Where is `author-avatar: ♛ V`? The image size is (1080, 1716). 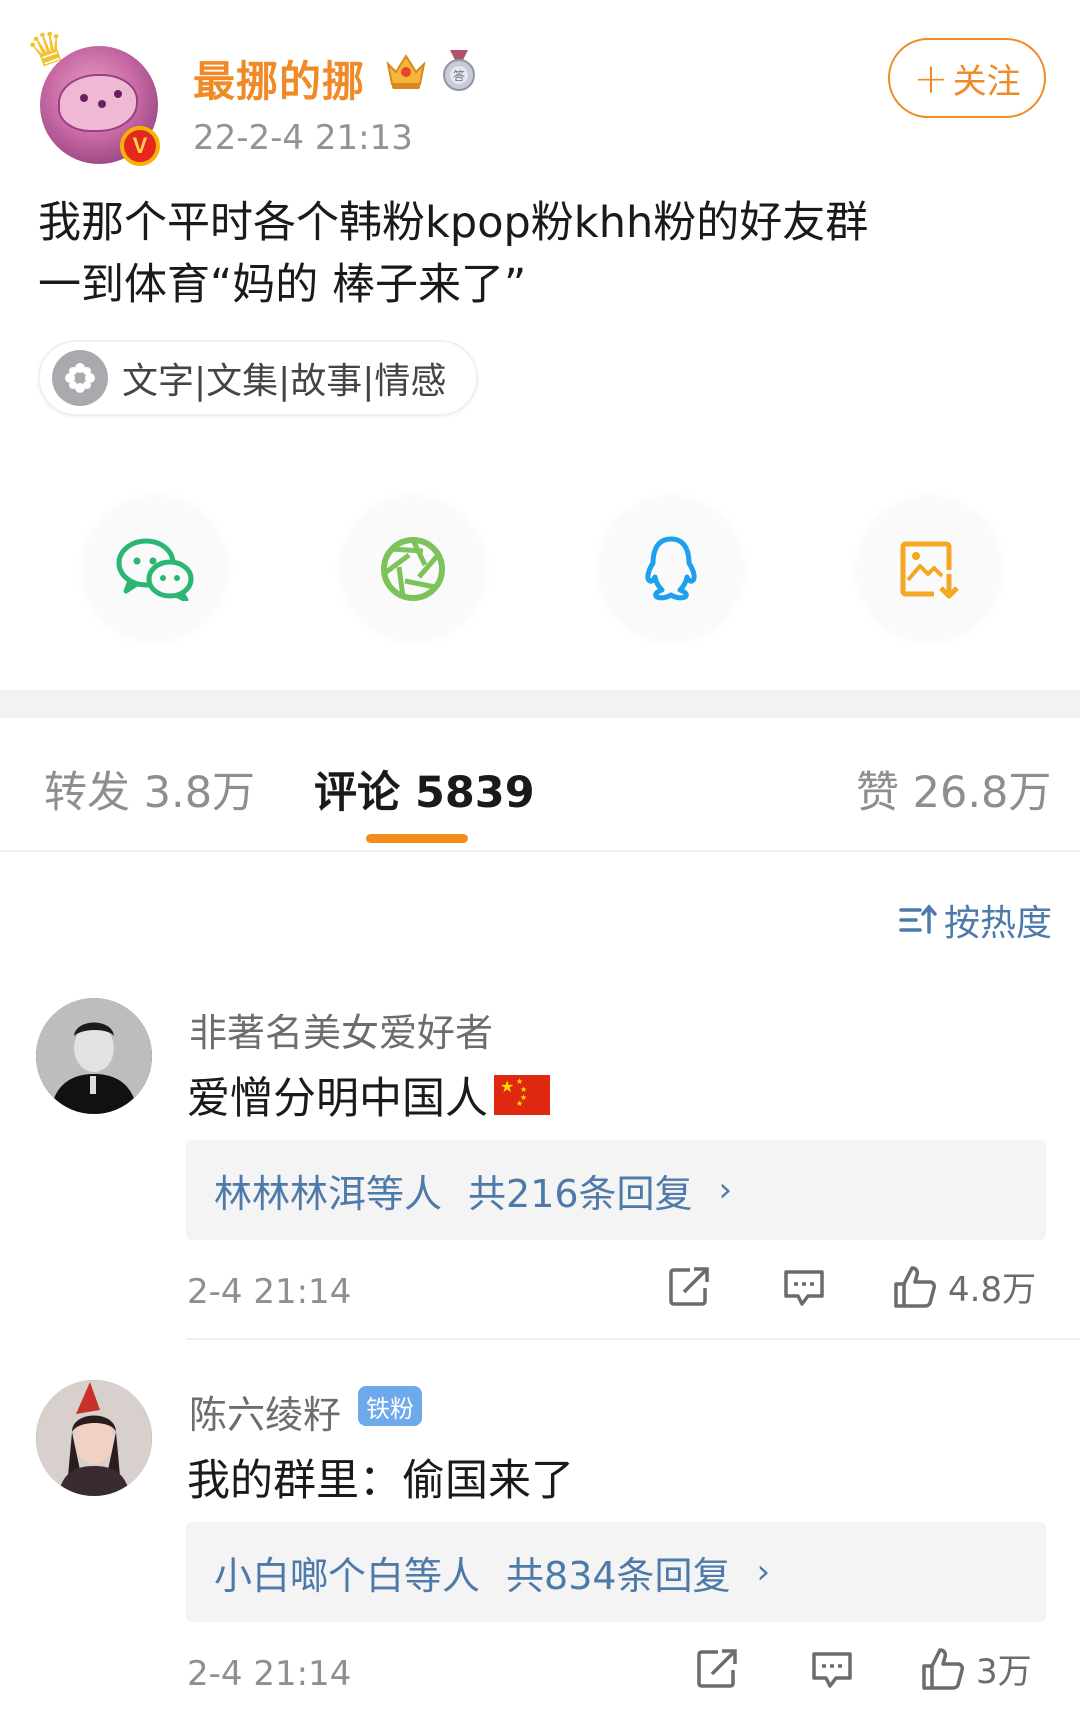
author-avatar: ♛ V is located at coordinates (90, 92).